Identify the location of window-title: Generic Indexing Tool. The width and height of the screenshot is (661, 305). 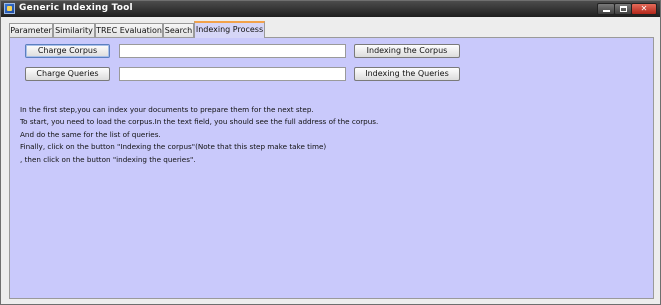
(76, 8).